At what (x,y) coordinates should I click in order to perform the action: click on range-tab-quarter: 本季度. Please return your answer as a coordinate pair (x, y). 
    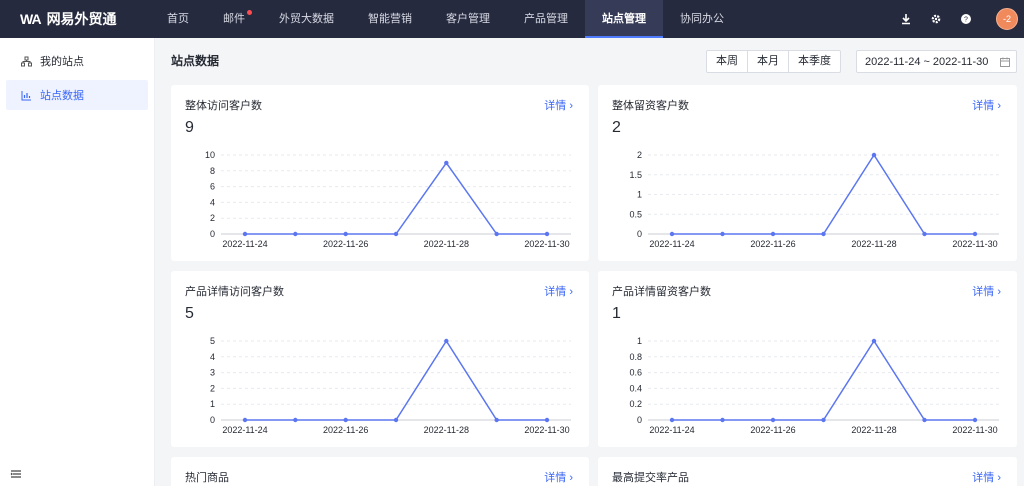
    Looking at the image, I should click on (814, 61).